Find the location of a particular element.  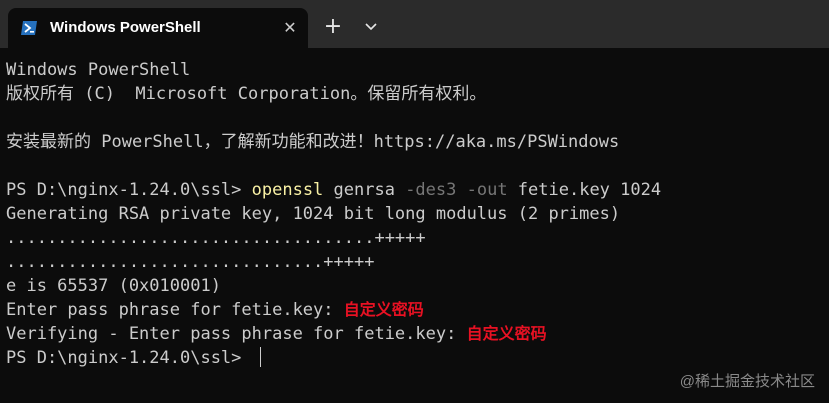

terminal-line: e is 65537 (0x010001) is located at coordinates (113, 286).